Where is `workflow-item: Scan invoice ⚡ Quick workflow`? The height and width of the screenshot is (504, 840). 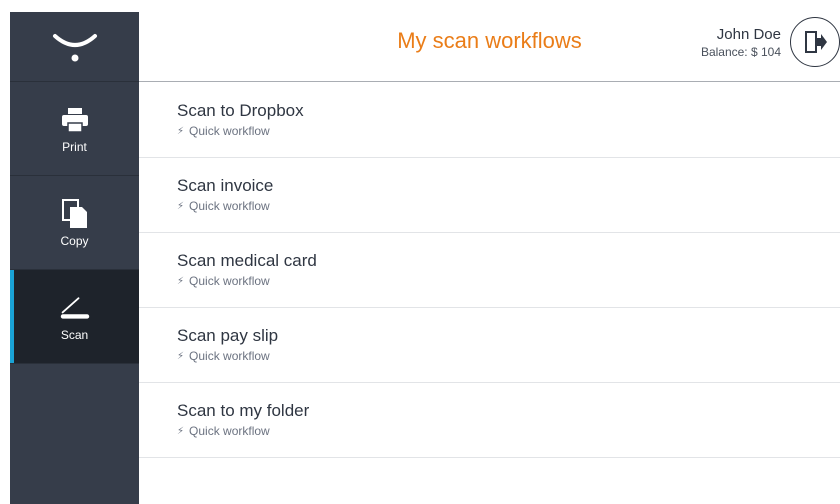
workflow-item: Scan invoice ⚡ Quick workflow is located at coordinates (489, 195).